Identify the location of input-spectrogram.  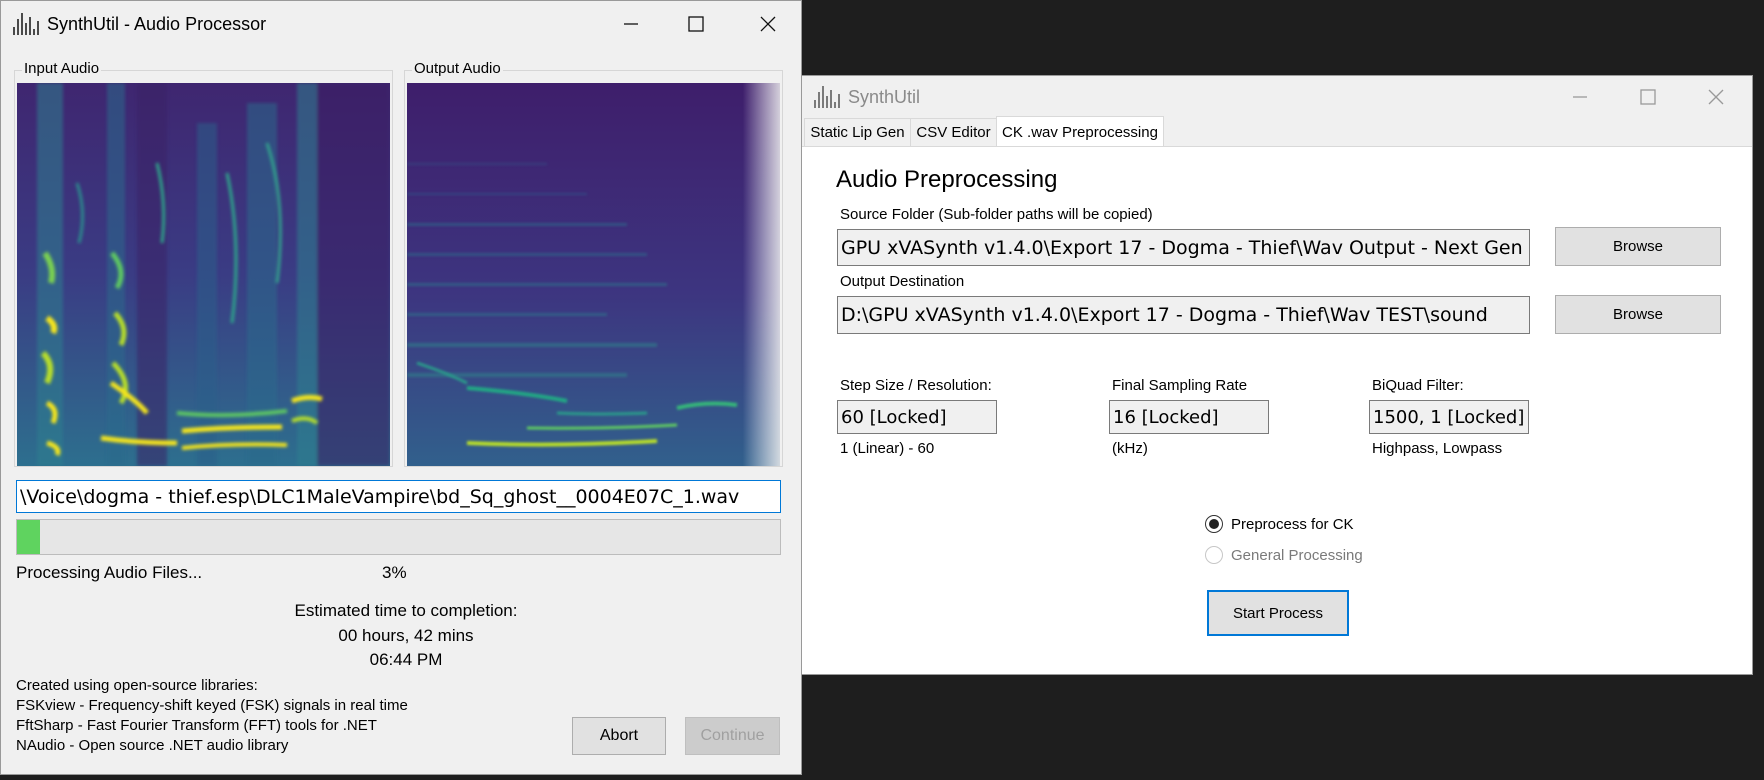
(203, 274).